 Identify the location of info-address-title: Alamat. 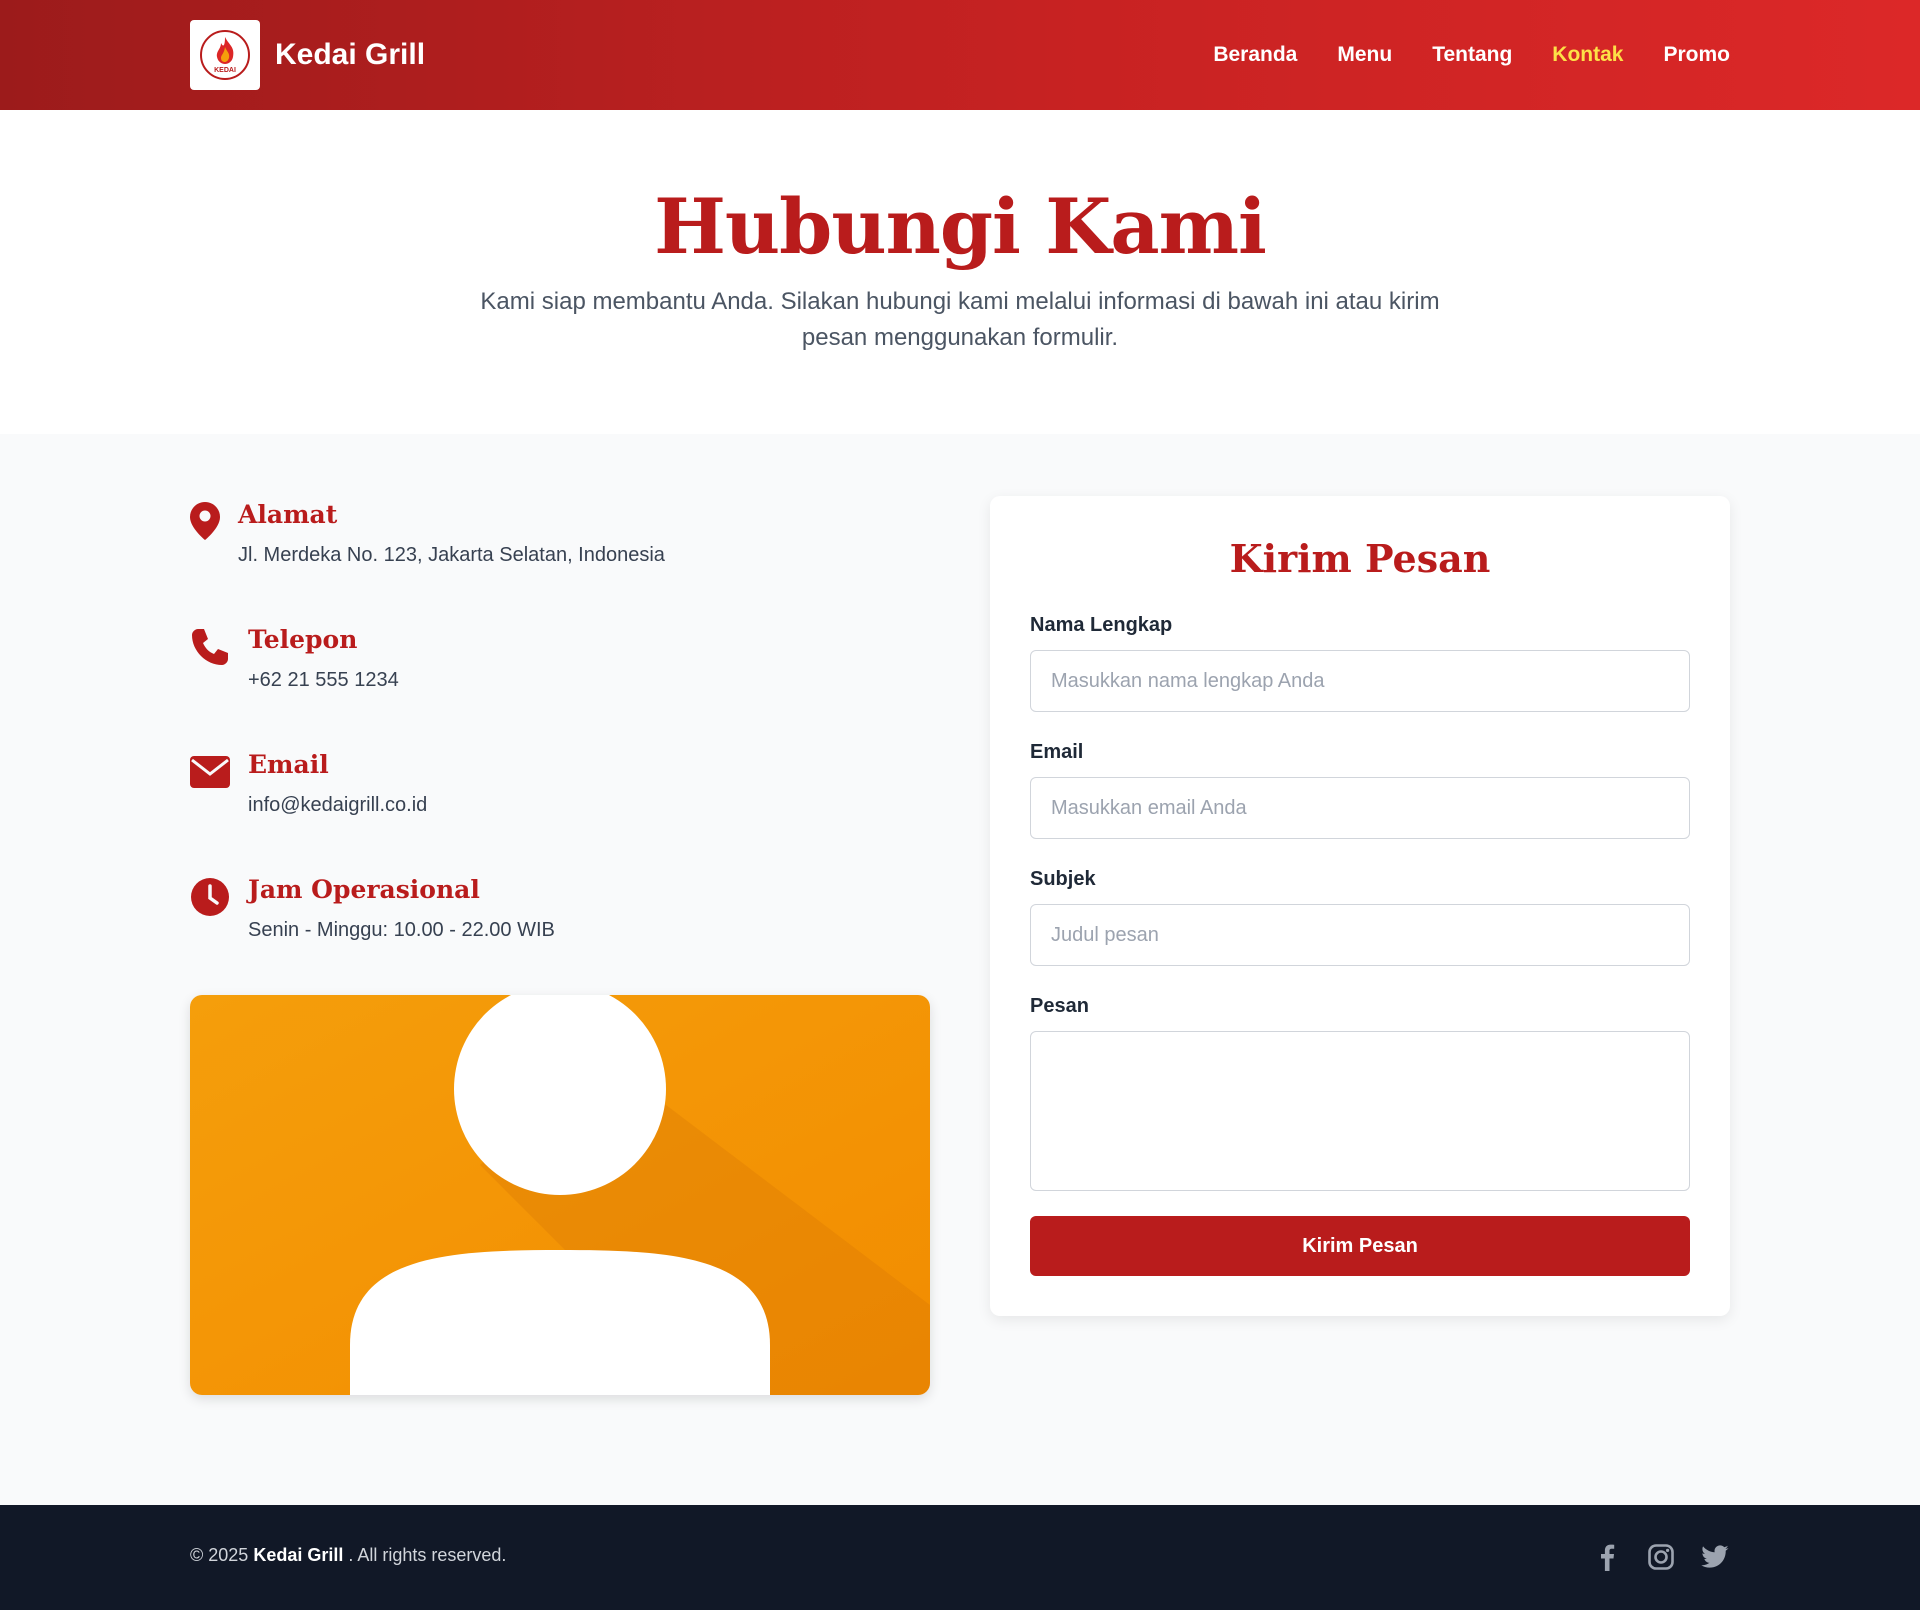
(288, 514).